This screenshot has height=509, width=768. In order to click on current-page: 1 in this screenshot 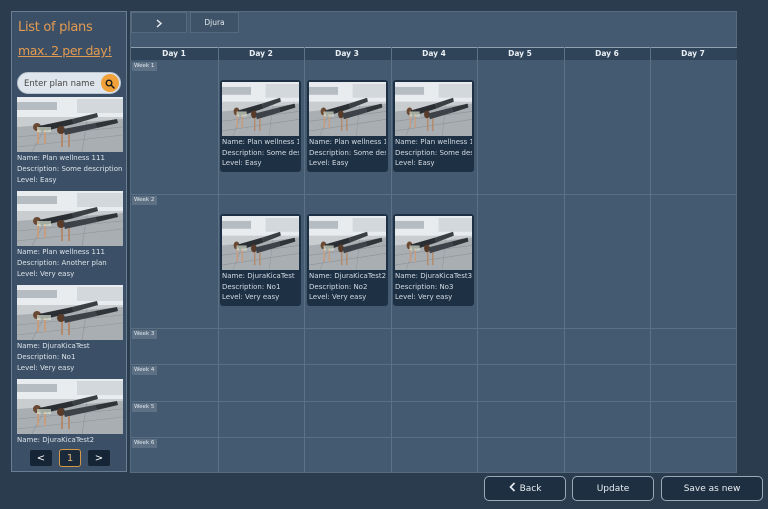, I will do `click(70, 458)`.